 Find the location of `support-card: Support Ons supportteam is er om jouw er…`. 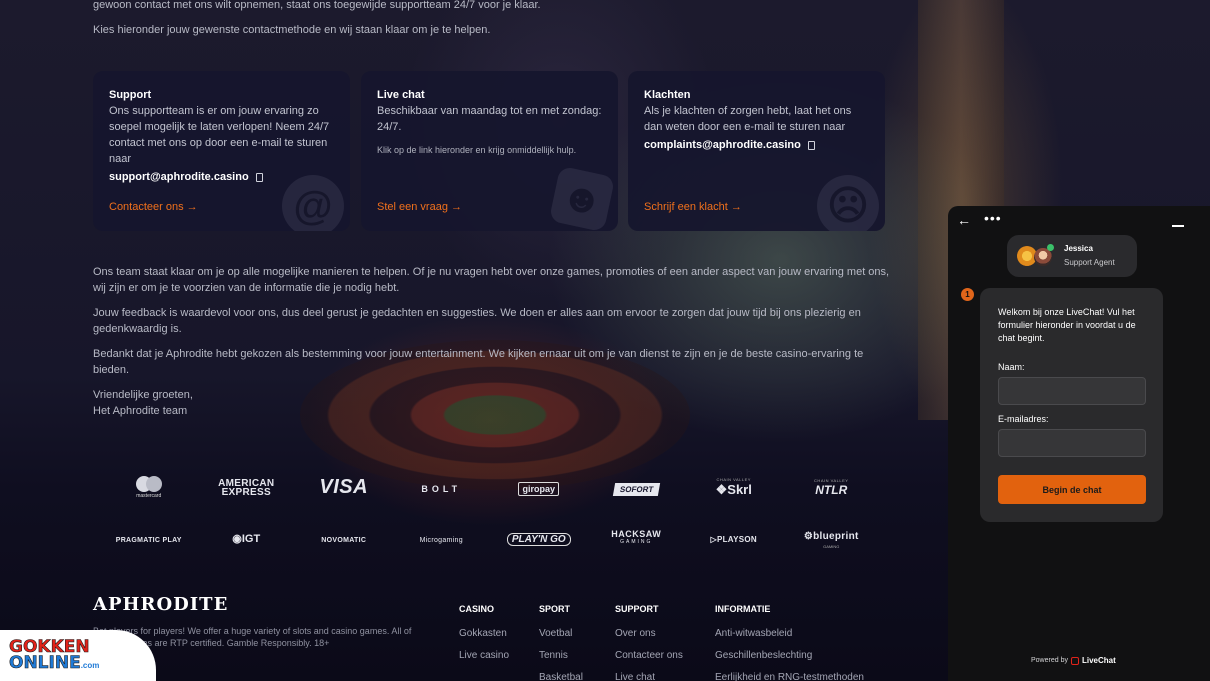

support-card: Support Ons supportteam is er om jouw er… is located at coordinates (221, 151).